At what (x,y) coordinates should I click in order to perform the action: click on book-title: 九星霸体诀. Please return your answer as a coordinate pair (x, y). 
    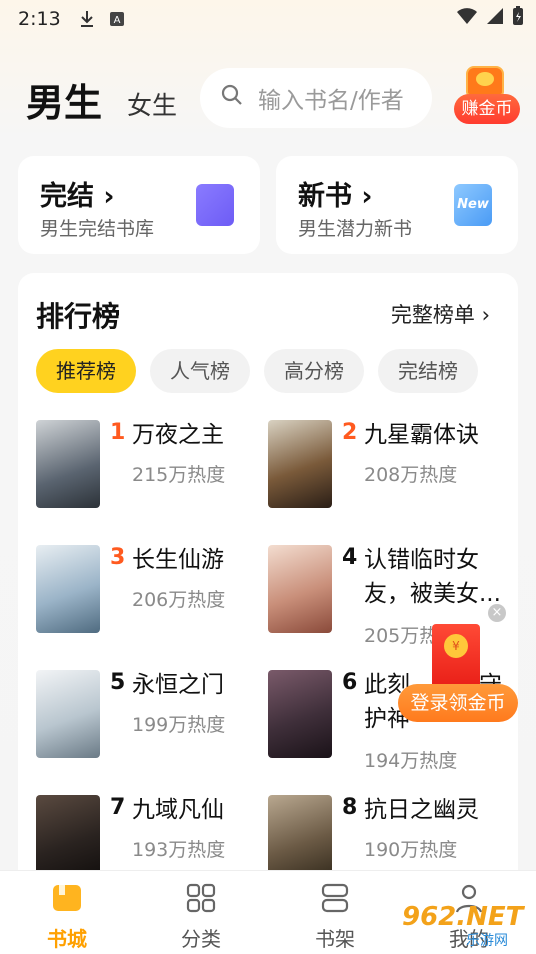
    Looking at the image, I should click on (421, 435).